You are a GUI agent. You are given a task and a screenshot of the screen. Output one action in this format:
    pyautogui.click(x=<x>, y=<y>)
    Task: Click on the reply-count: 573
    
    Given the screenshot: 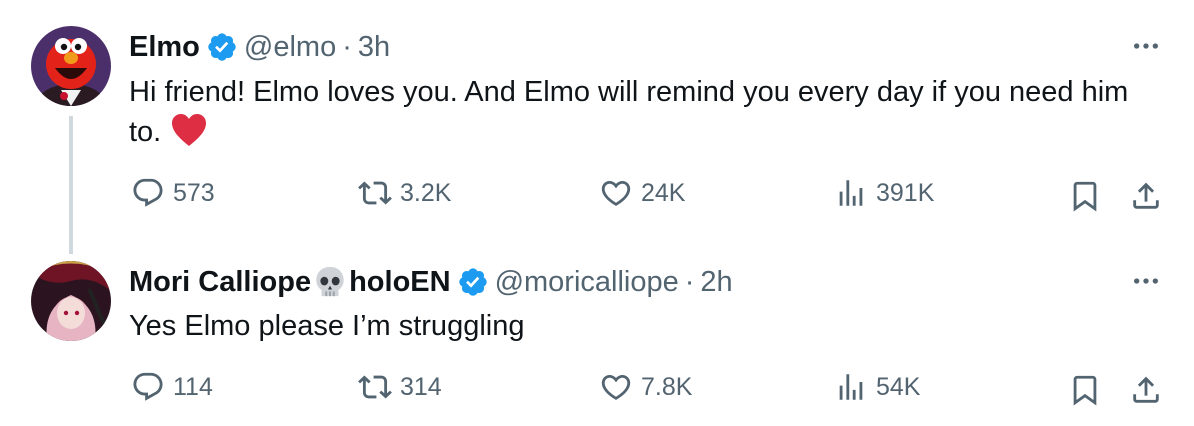 What is the action you would take?
    pyautogui.click(x=194, y=192)
    